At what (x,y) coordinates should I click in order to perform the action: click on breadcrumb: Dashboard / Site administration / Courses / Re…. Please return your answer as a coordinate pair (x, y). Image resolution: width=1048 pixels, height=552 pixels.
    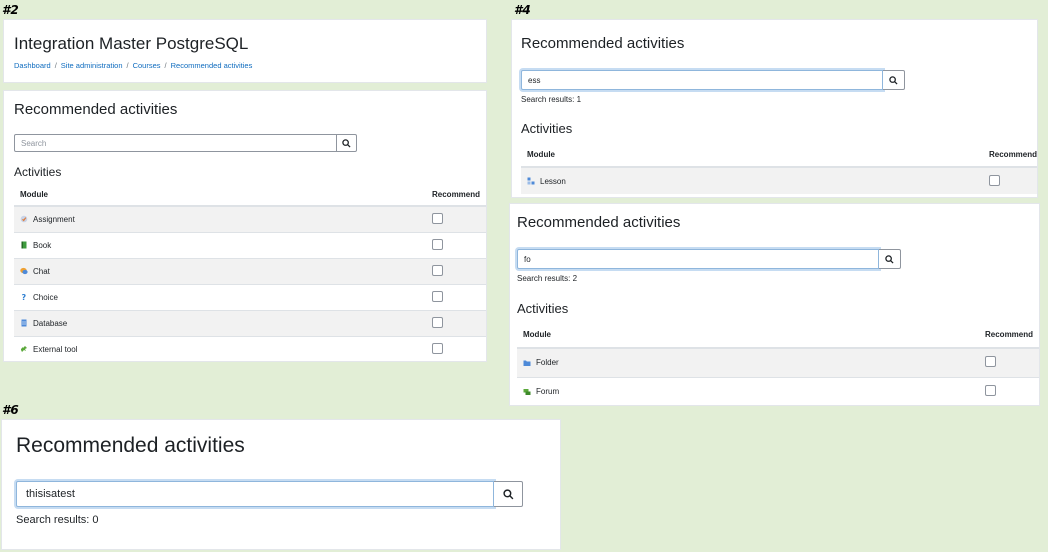
    Looking at the image, I should click on (133, 65).